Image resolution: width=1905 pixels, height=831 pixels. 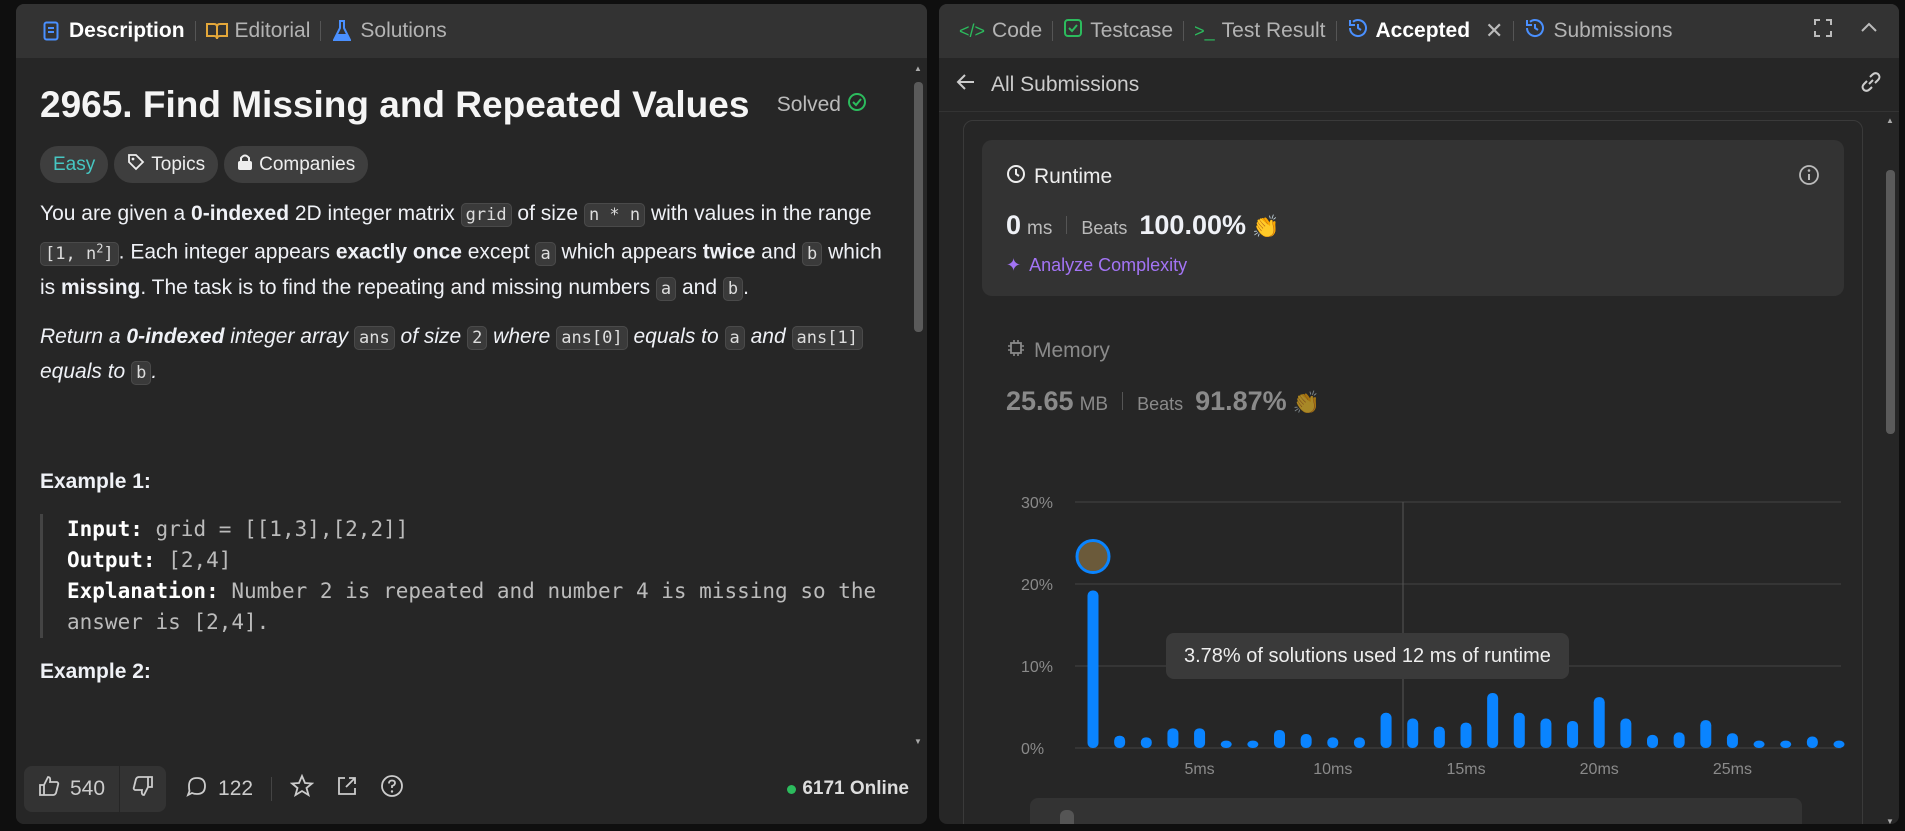 What do you see at coordinates (112, 31) in the screenshot?
I see `tab-description: Description` at bounding box center [112, 31].